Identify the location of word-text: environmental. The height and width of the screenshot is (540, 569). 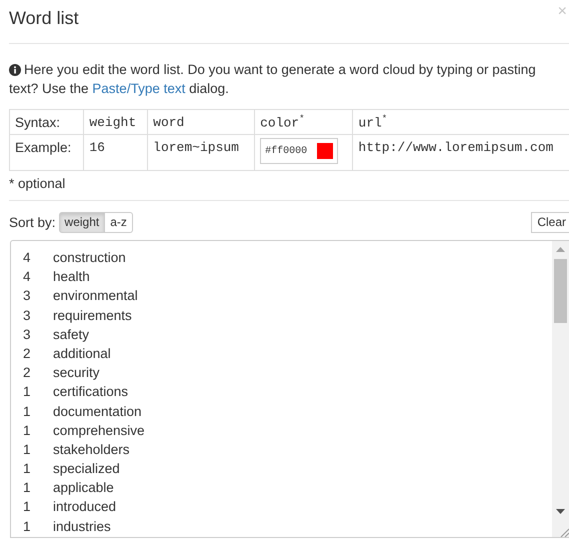
(95, 296).